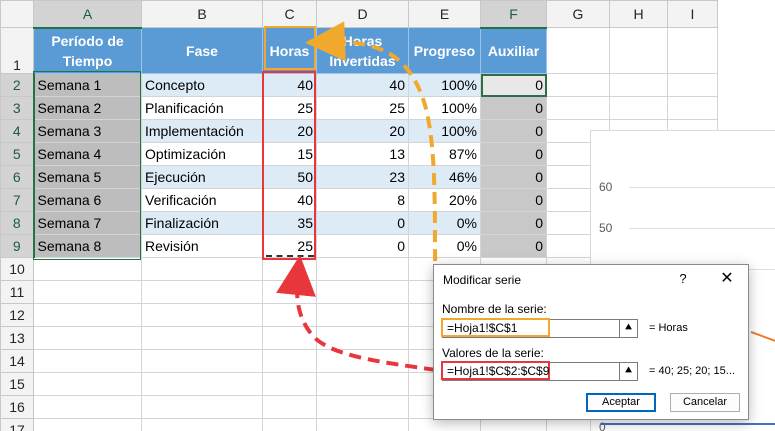 This screenshot has width=775, height=431. Describe the element at coordinates (362, 177) in the screenshot. I see `cell-invertidas: 23` at that location.